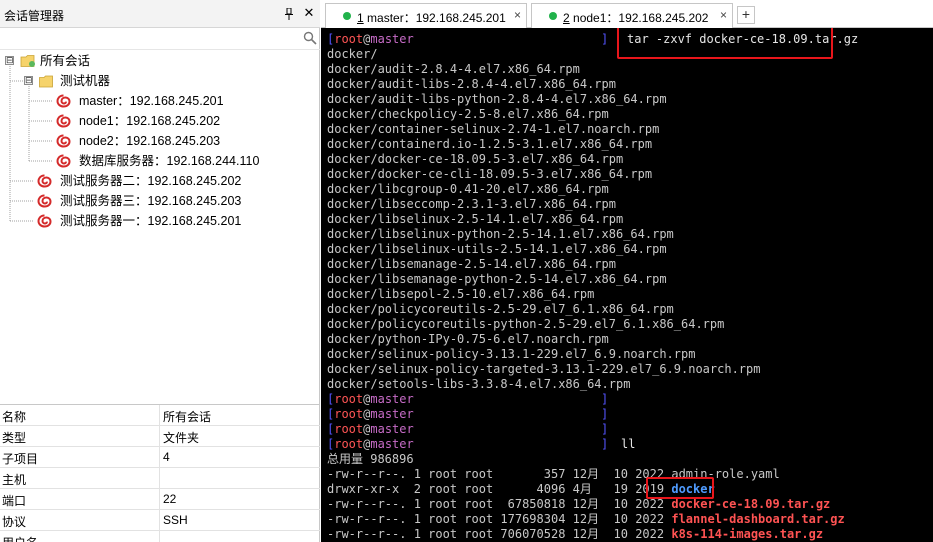 This screenshot has height=542, width=933. Describe the element at coordinates (160, 499) in the screenshot. I see `property-row: 端口 22` at that location.